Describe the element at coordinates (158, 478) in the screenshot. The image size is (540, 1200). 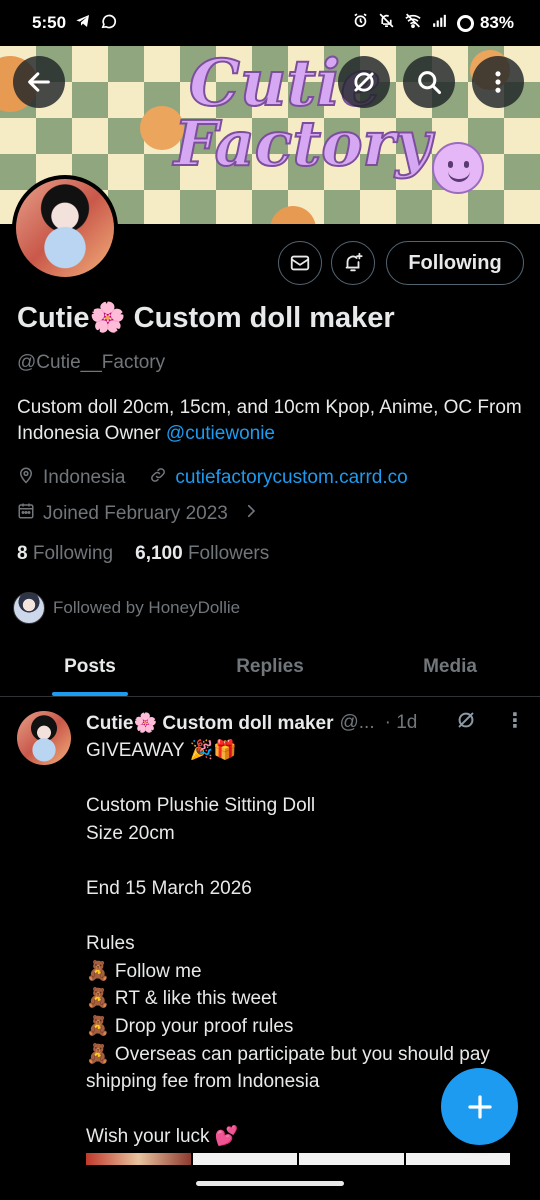
I see `link-icon` at that location.